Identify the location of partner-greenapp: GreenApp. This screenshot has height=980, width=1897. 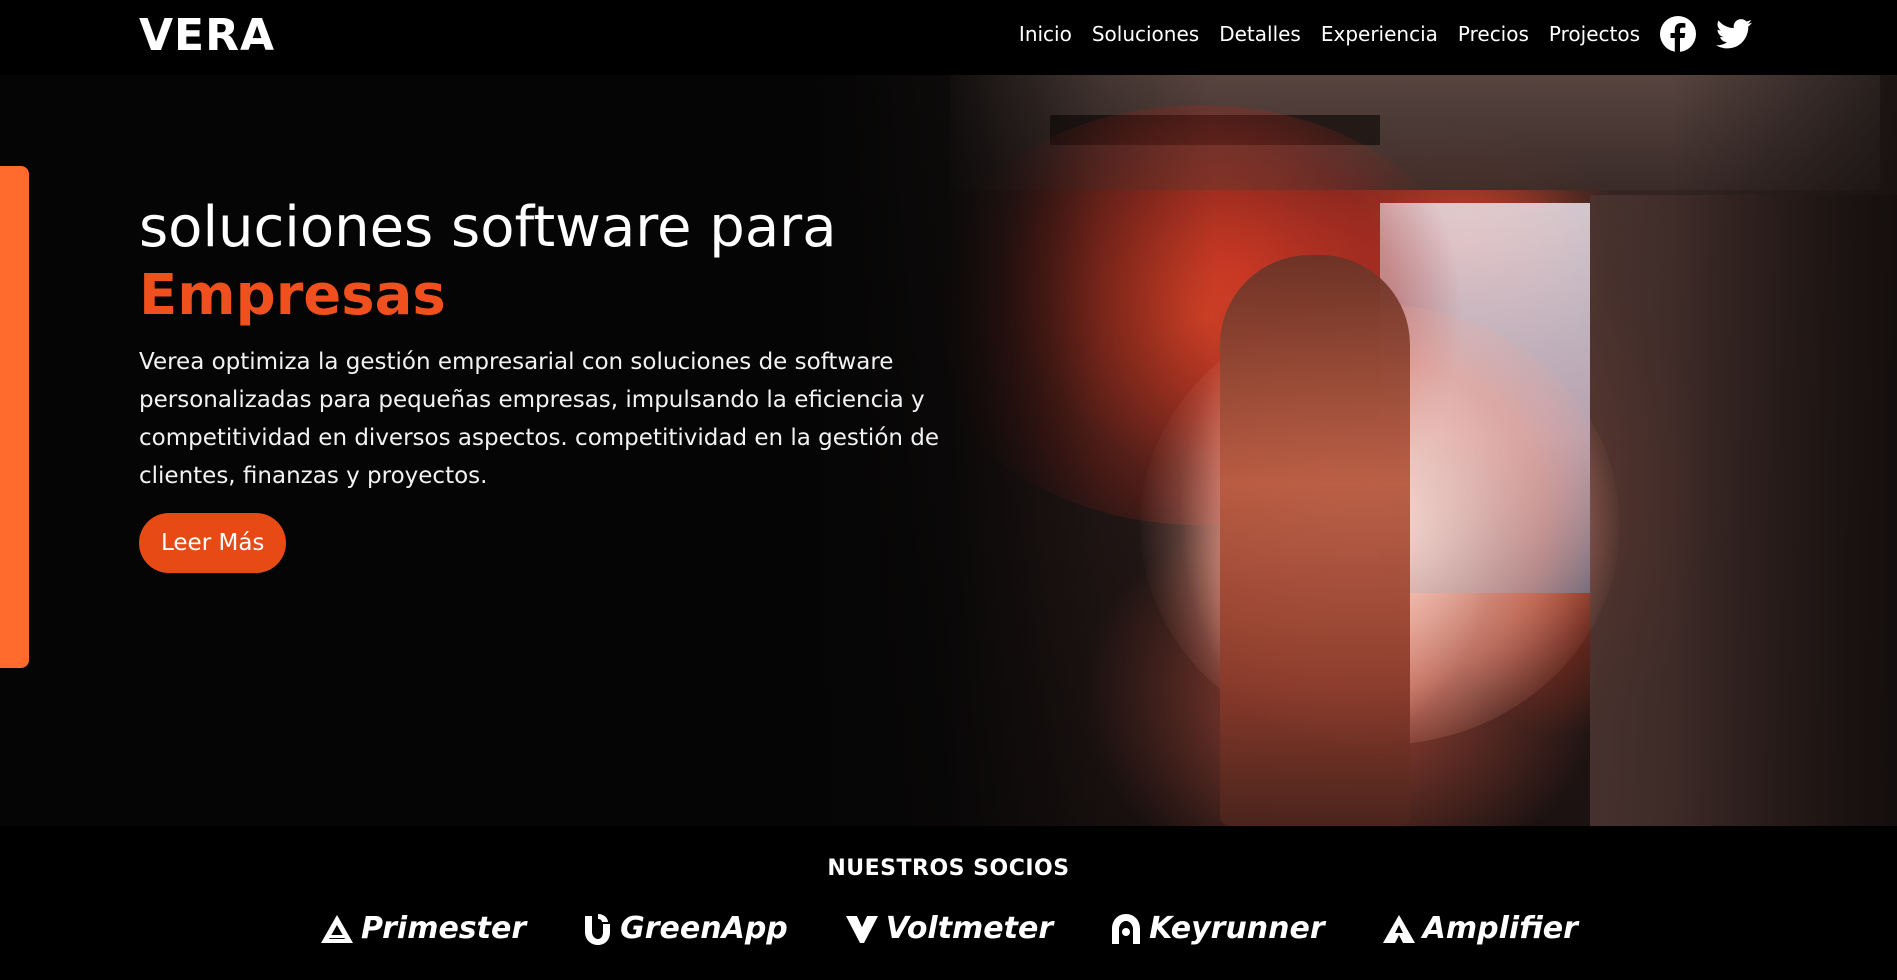
(685, 928).